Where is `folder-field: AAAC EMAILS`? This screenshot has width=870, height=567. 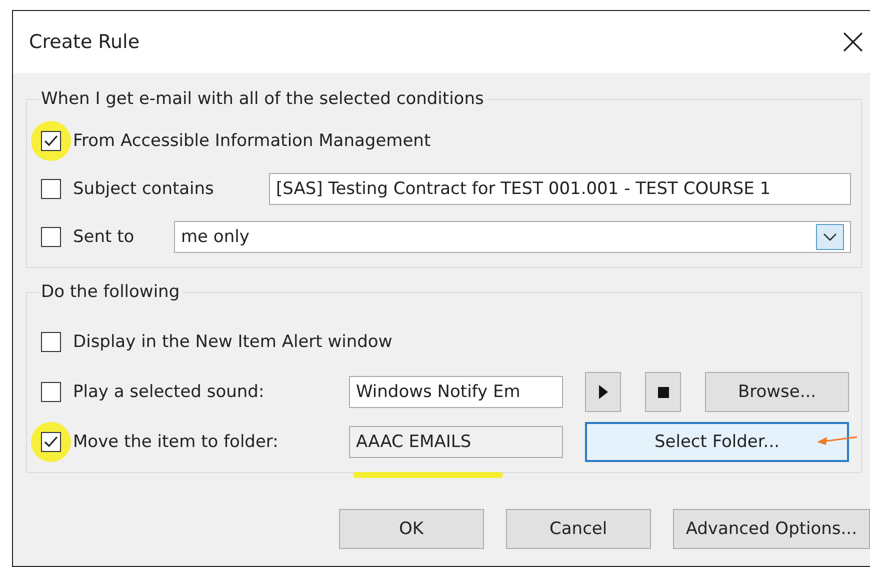
folder-field: AAAC EMAILS is located at coordinates (456, 442).